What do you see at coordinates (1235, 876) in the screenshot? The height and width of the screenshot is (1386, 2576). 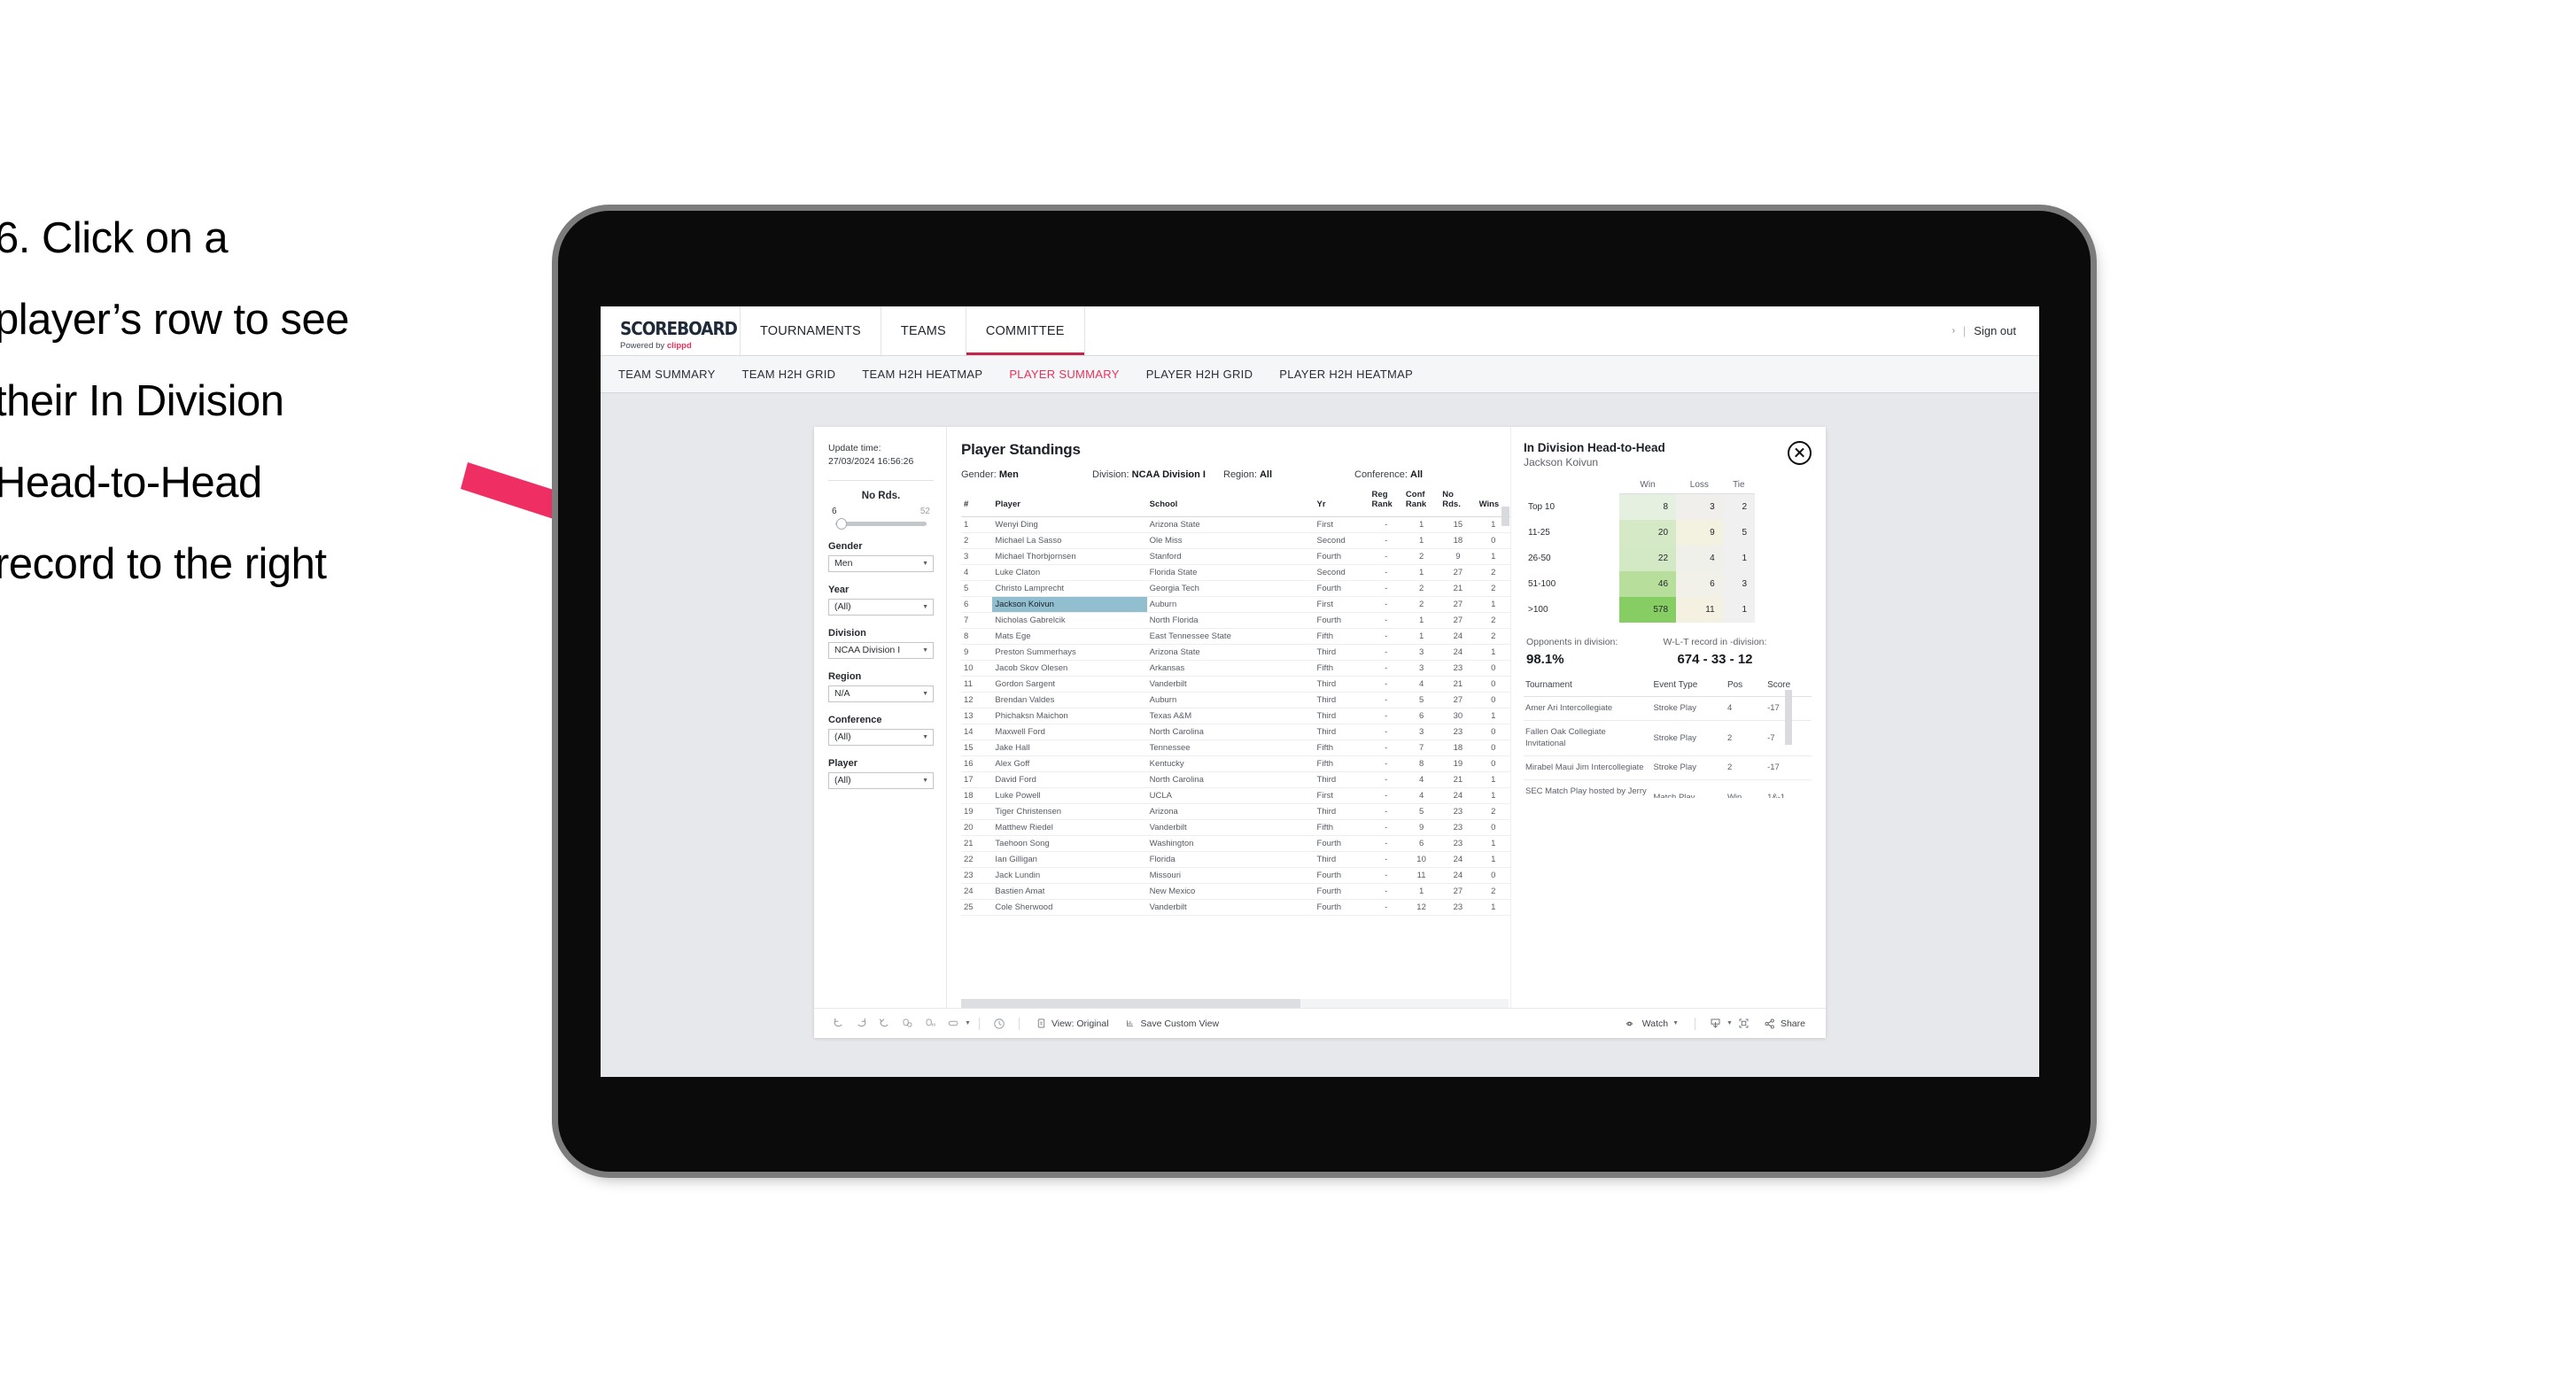 I see `table-row: 23 Jack Lundin Missouri Fourth -11 24 0` at bounding box center [1235, 876].